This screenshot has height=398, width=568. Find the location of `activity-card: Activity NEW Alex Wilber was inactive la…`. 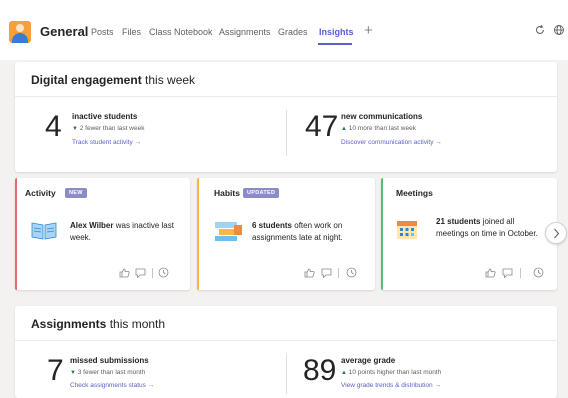

activity-card: Activity NEW Alex Wilber was inactive la… is located at coordinates (102, 234).